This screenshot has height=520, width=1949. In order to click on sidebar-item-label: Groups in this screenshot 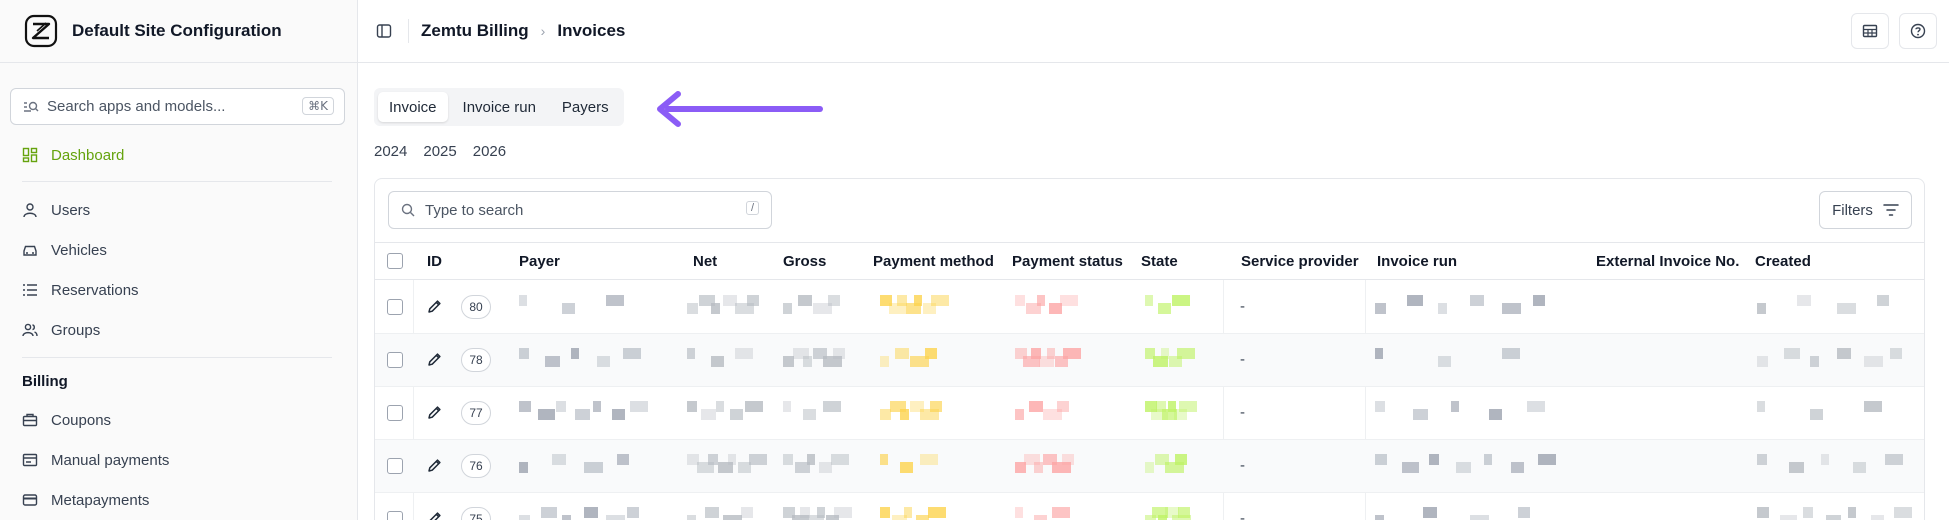, I will do `click(76, 330)`.